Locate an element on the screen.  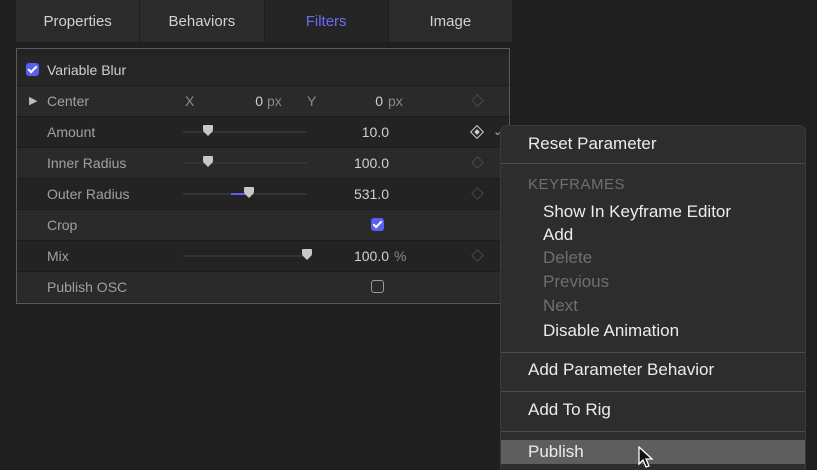
disclosure-triangle-icon: ▶ is located at coordinates (33, 101).